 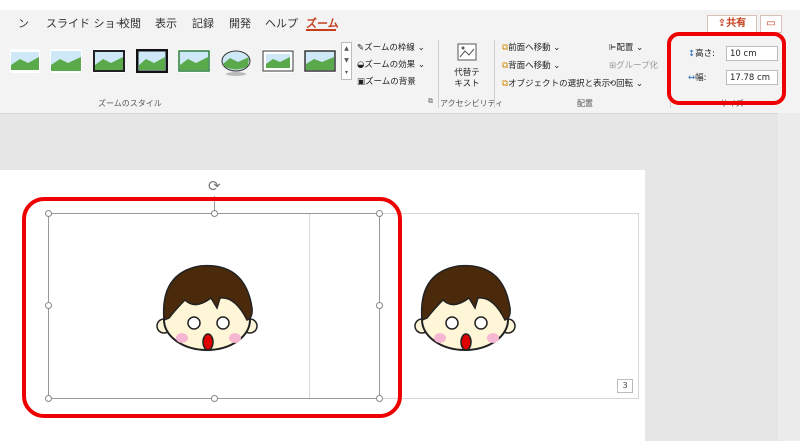 I want to click on zoom-border-button: ✎ズームの枠線 ⌄, so click(x=391, y=47).